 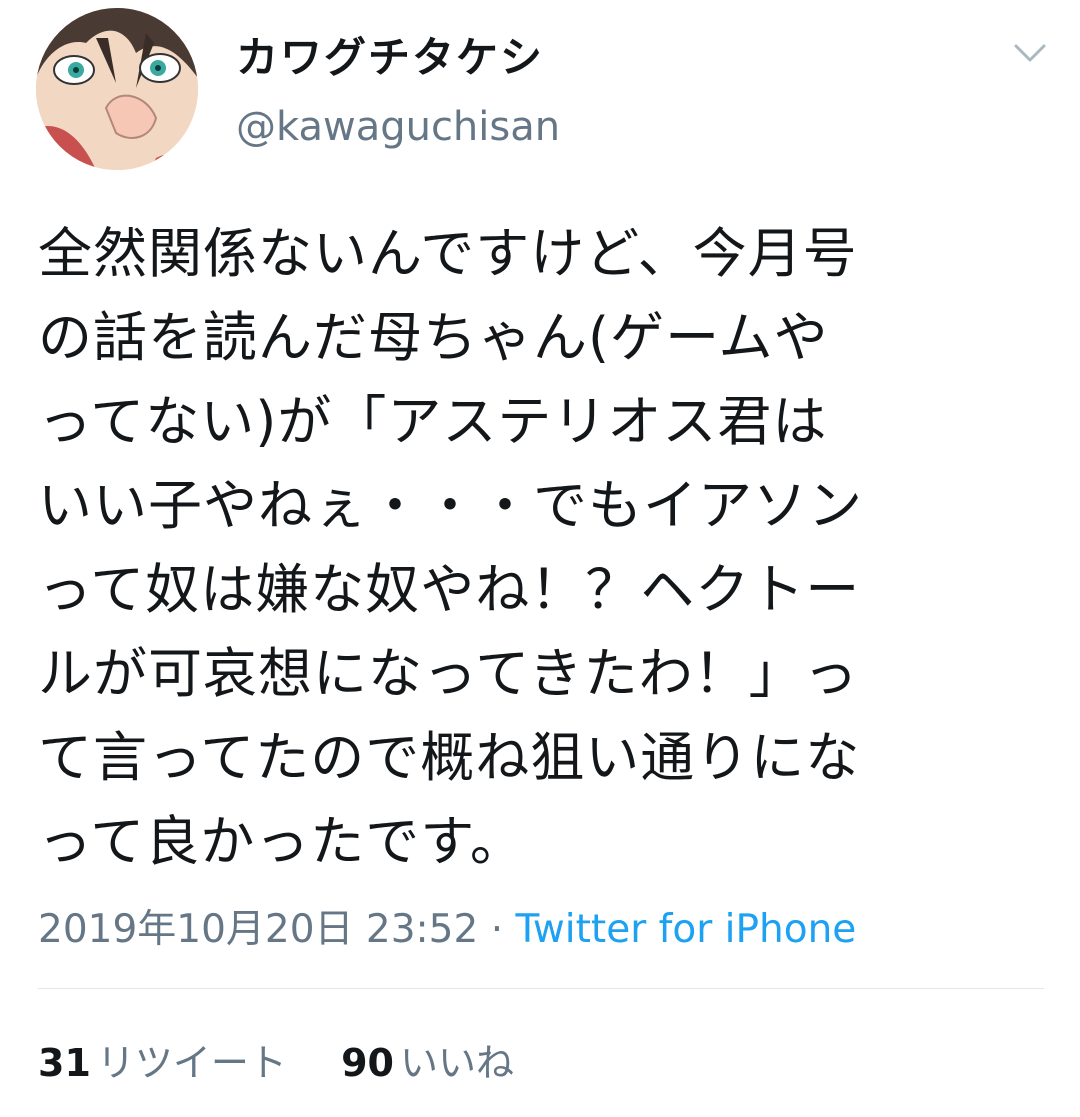 I want to click on chevron-down-icon, so click(x=1030, y=52).